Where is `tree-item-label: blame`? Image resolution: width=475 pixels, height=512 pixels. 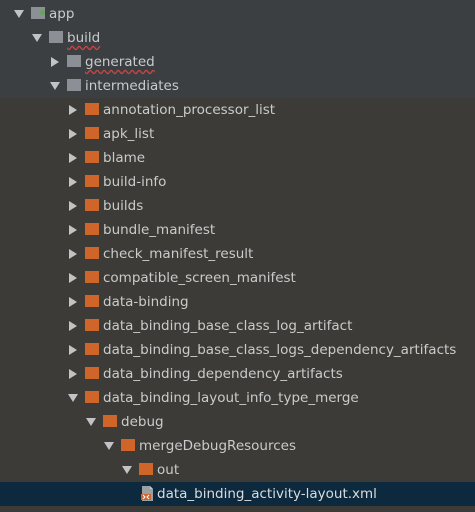
tree-item-label: blame is located at coordinates (124, 158).